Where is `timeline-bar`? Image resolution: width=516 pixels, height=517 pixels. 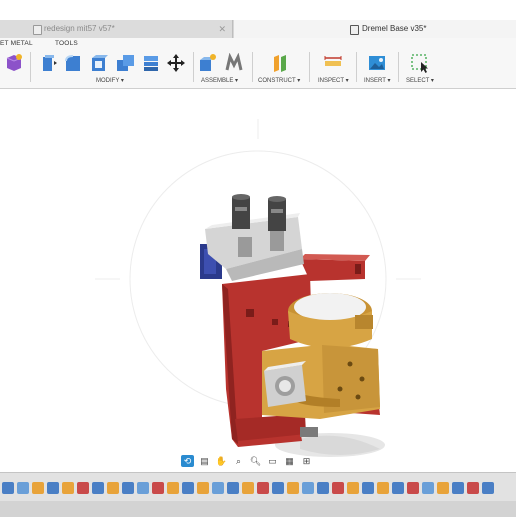
timeline-bar is located at coordinates (258, 494).